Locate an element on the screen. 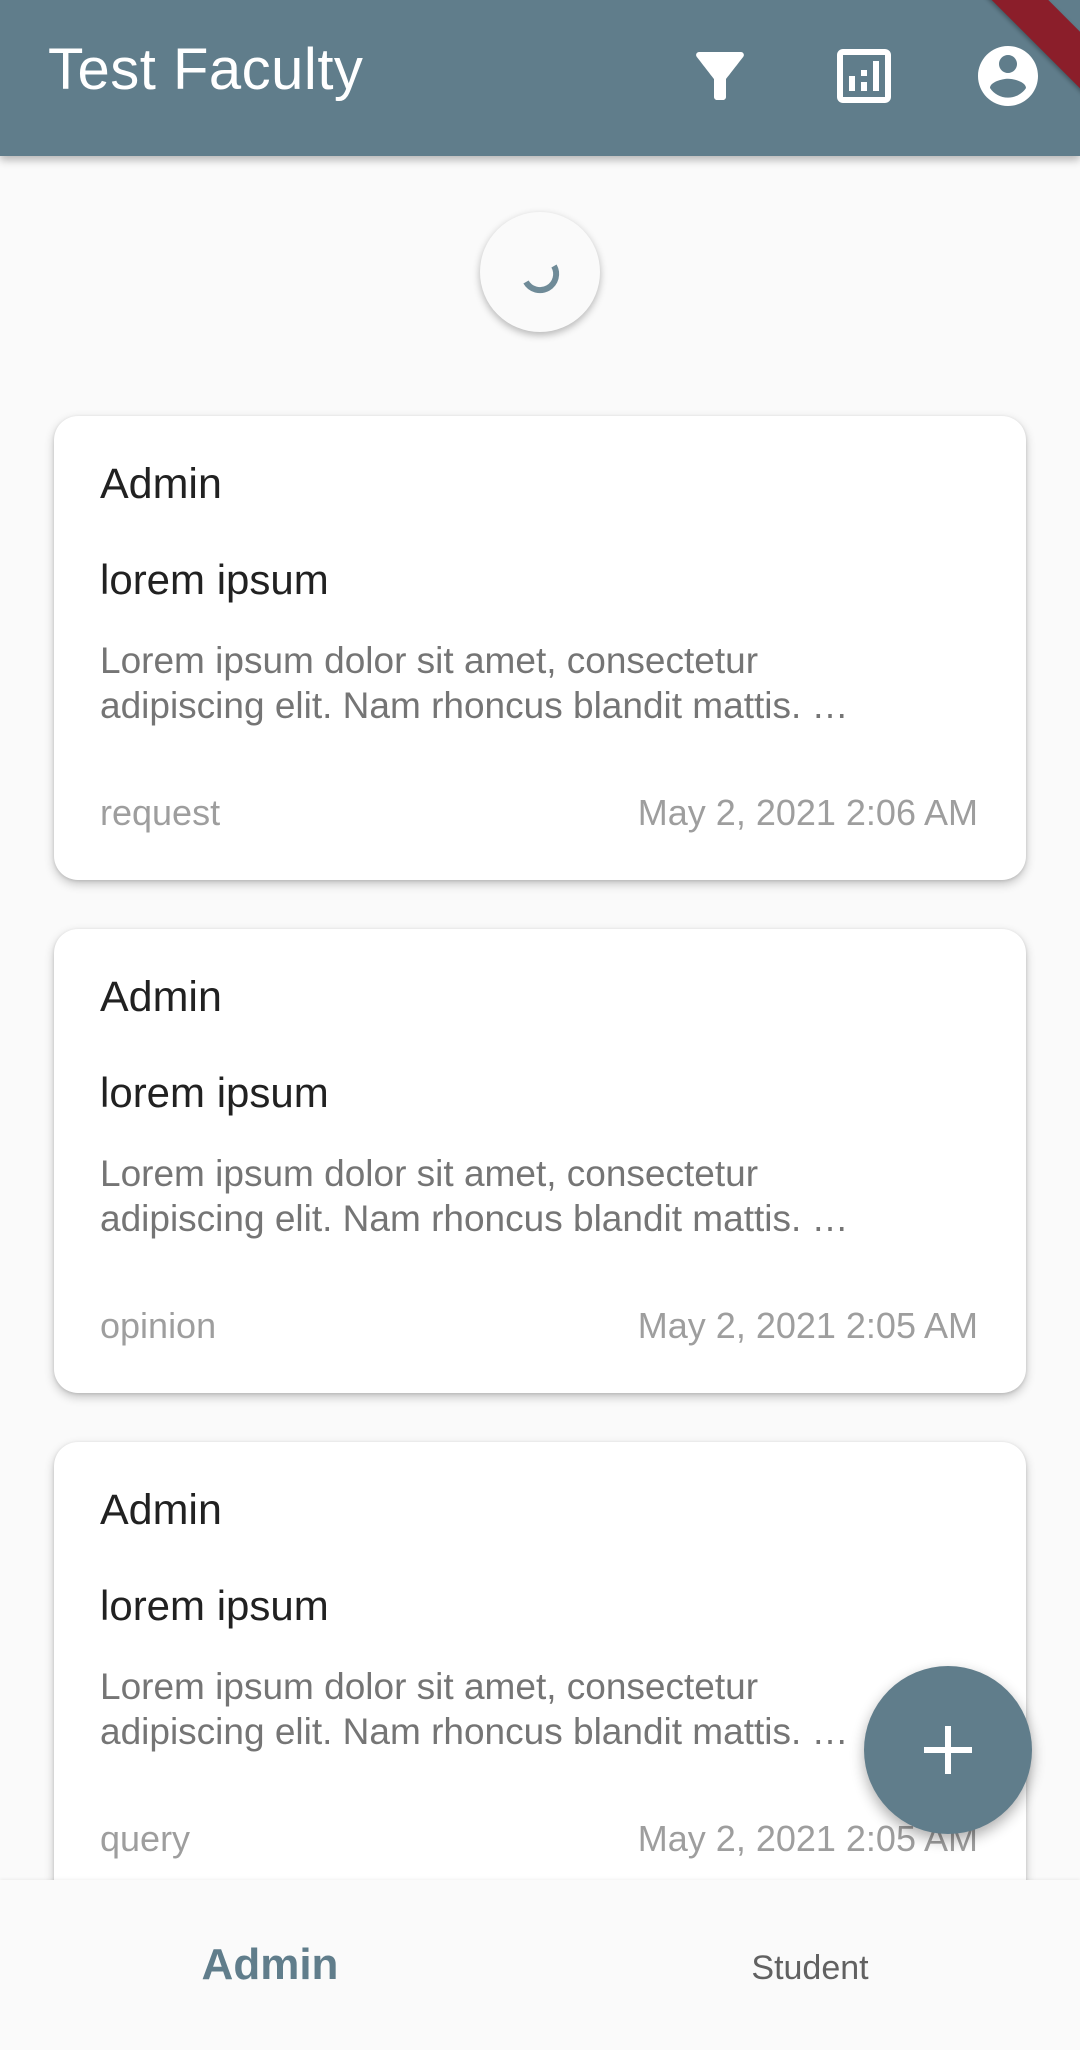 The width and height of the screenshot is (1080, 2050). account-button is located at coordinates (1008, 76).